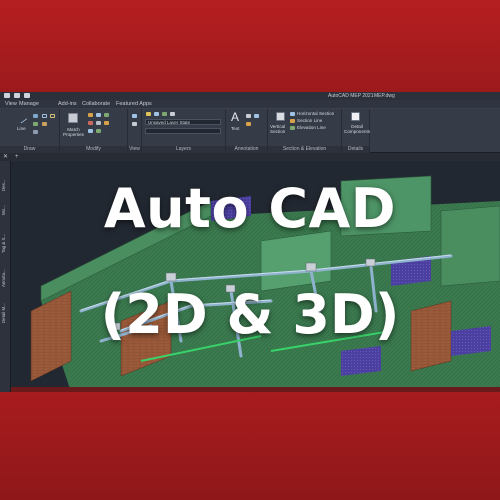 The height and width of the screenshot is (500, 500). Describe the element at coordinates (17, 157) in the screenshot. I see `new-tab-icon: +` at that location.